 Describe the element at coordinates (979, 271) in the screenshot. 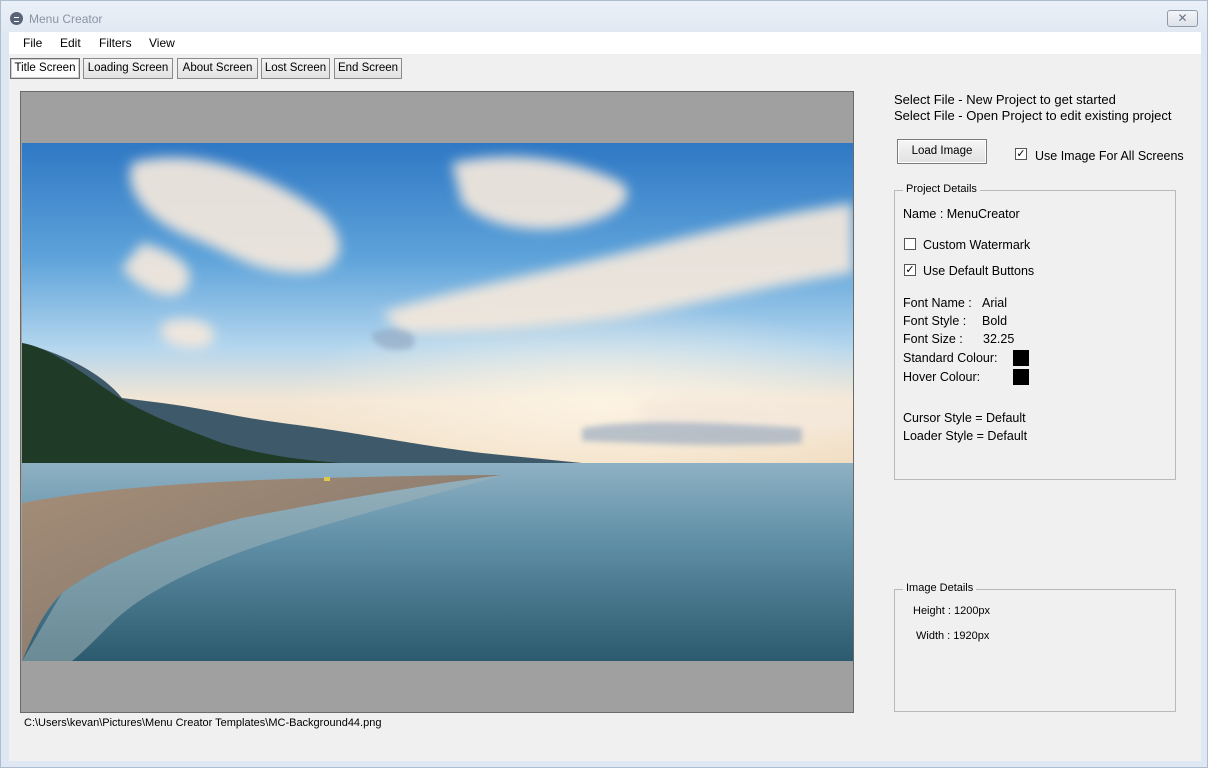

I see `use-default-buttons-label: Use Default Buttons` at that location.